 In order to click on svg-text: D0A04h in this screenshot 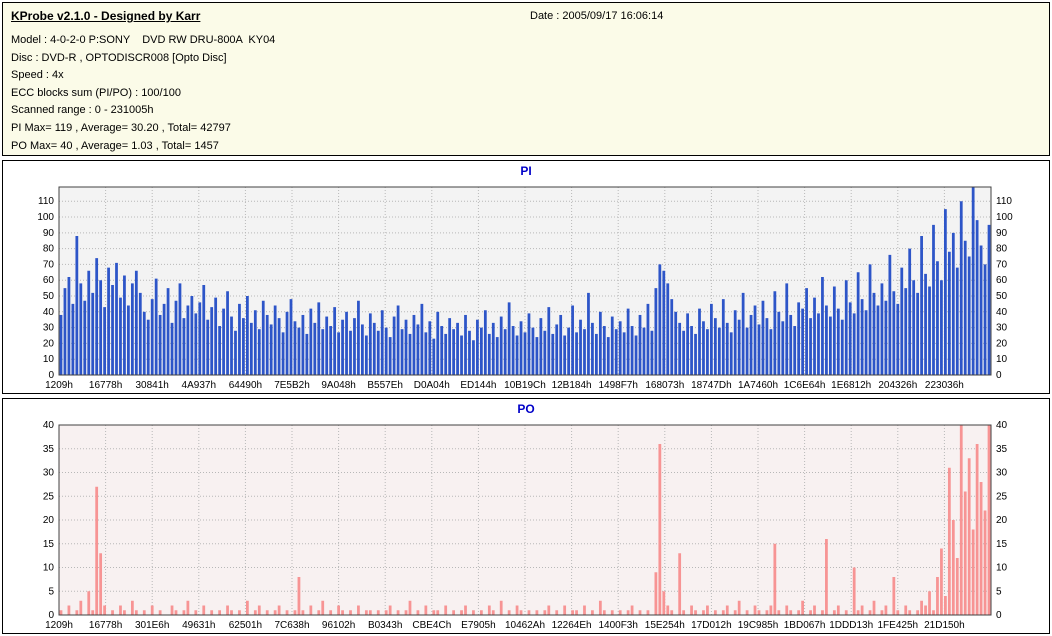, I will do `click(432, 385)`.